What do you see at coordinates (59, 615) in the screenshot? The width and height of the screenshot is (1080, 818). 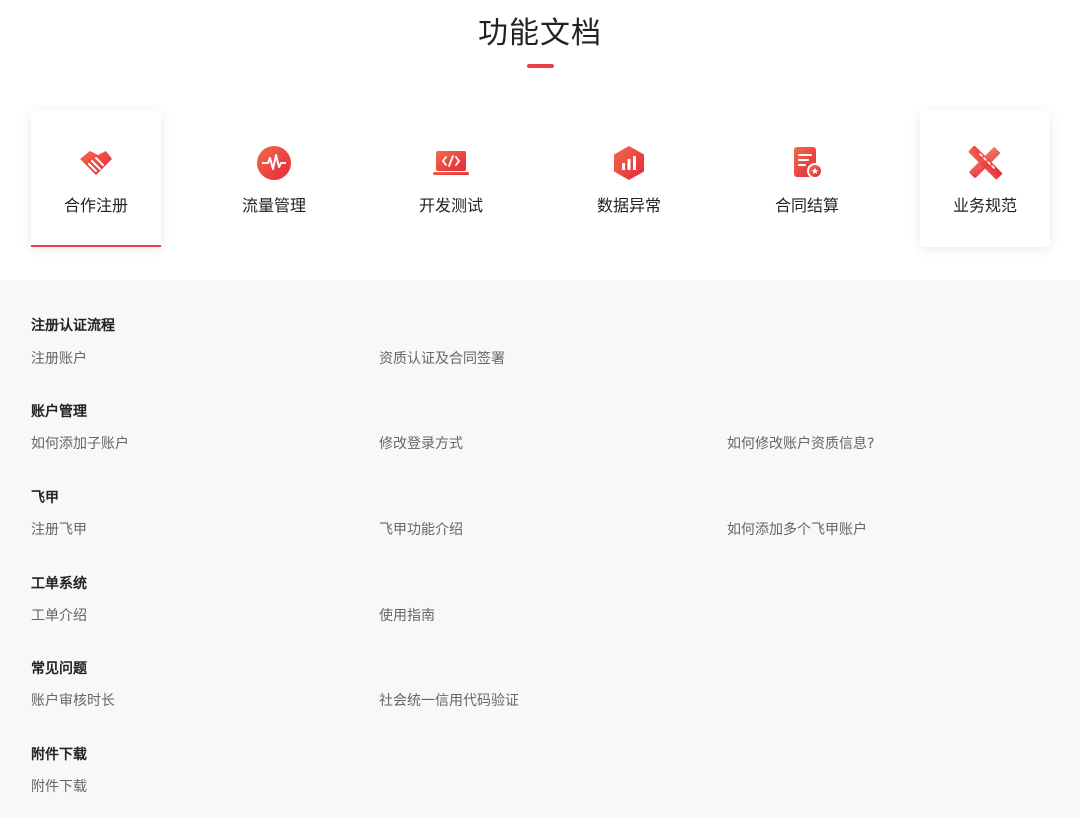 I see `doc-link: 工单介绍` at bounding box center [59, 615].